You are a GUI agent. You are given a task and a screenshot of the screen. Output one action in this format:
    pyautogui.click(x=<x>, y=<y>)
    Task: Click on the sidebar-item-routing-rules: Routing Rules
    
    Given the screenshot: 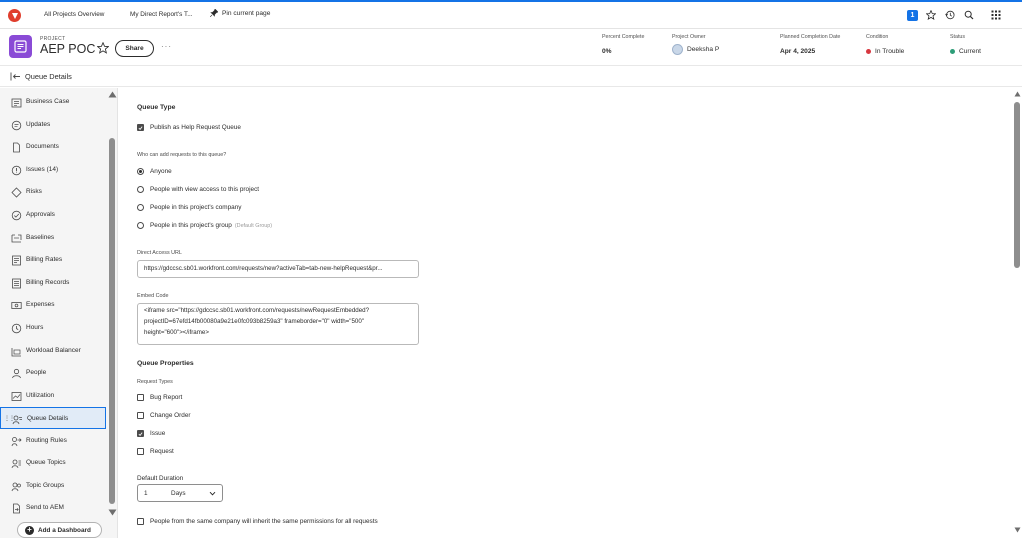 What is the action you would take?
    pyautogui.click(x=53, y=441)
    